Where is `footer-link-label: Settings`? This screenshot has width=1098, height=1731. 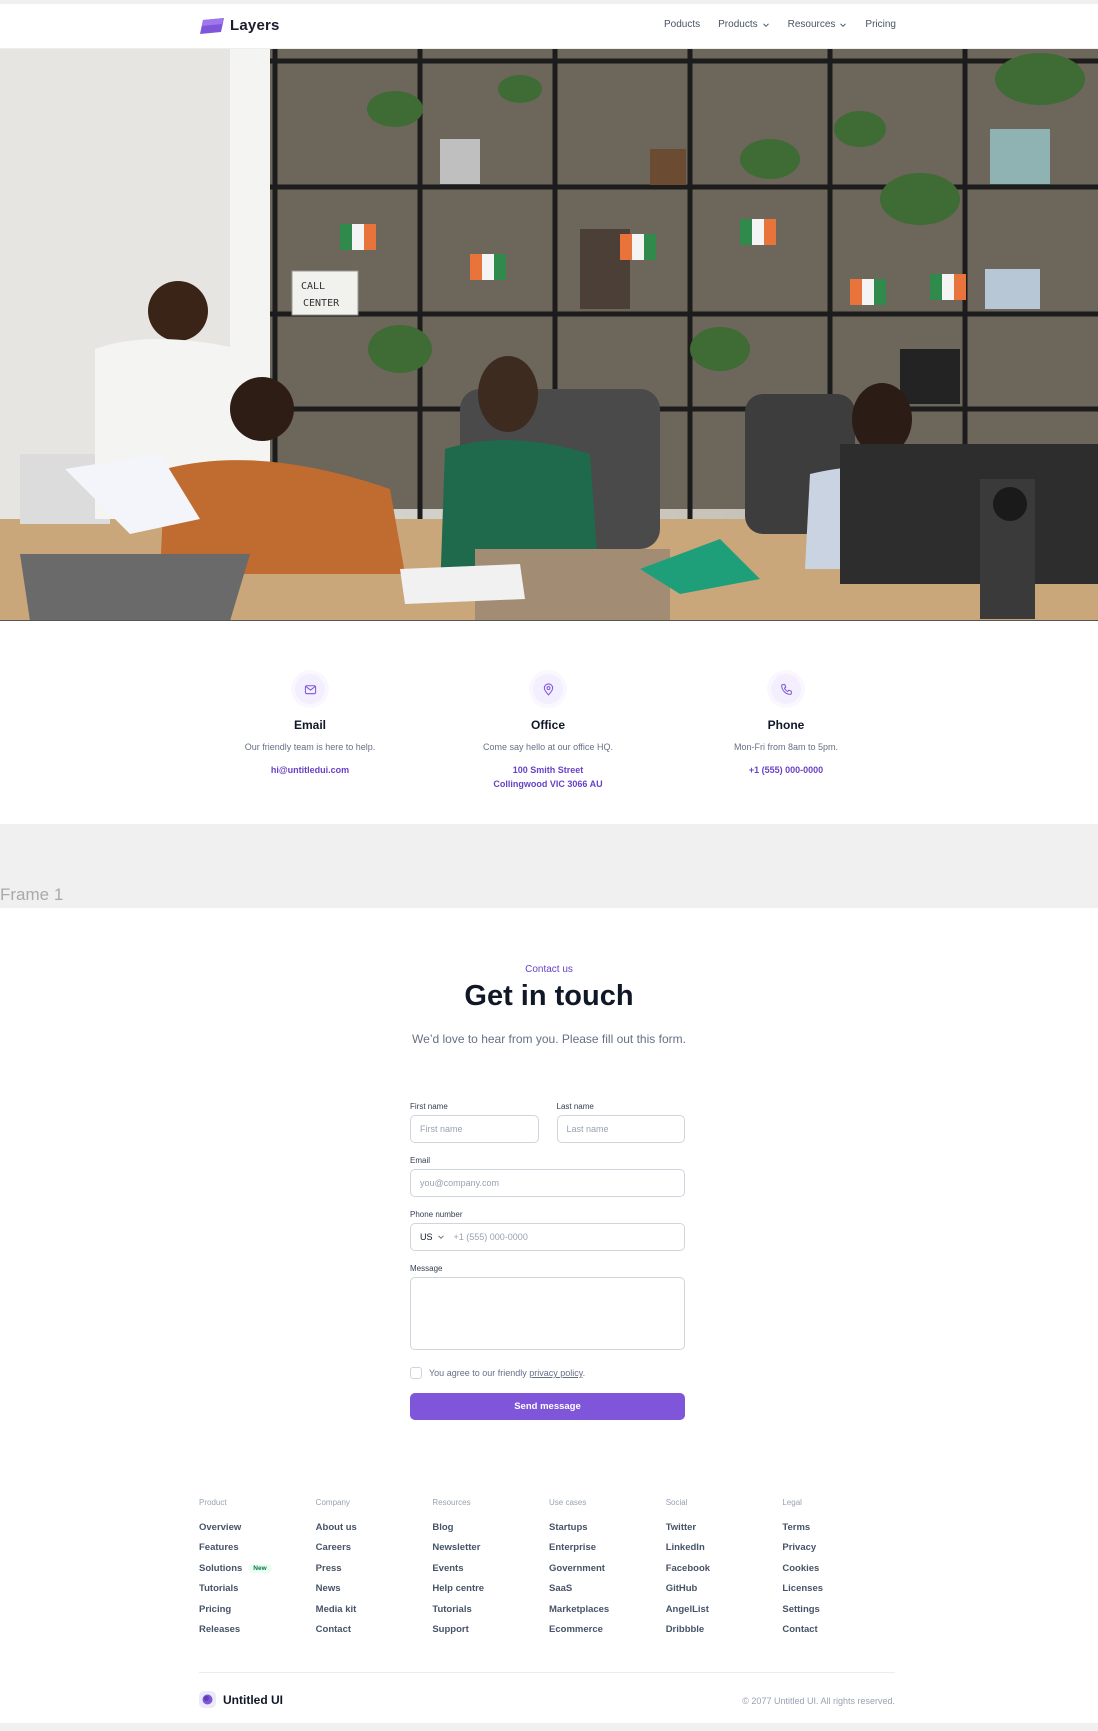 footer-link-label: Settings is located at coordinates (801, 1609).